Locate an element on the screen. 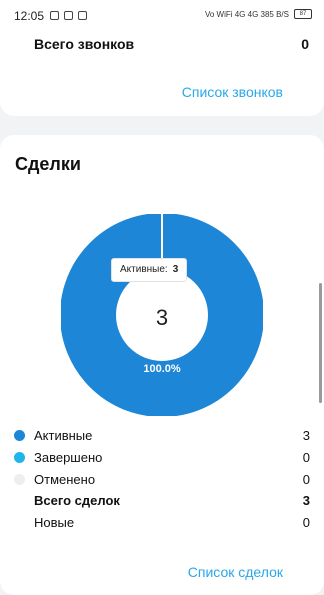 The height and width of the screenshot is (595, 324). chart-tooltip: Активные: 3 is located at coordinates (149, 270).